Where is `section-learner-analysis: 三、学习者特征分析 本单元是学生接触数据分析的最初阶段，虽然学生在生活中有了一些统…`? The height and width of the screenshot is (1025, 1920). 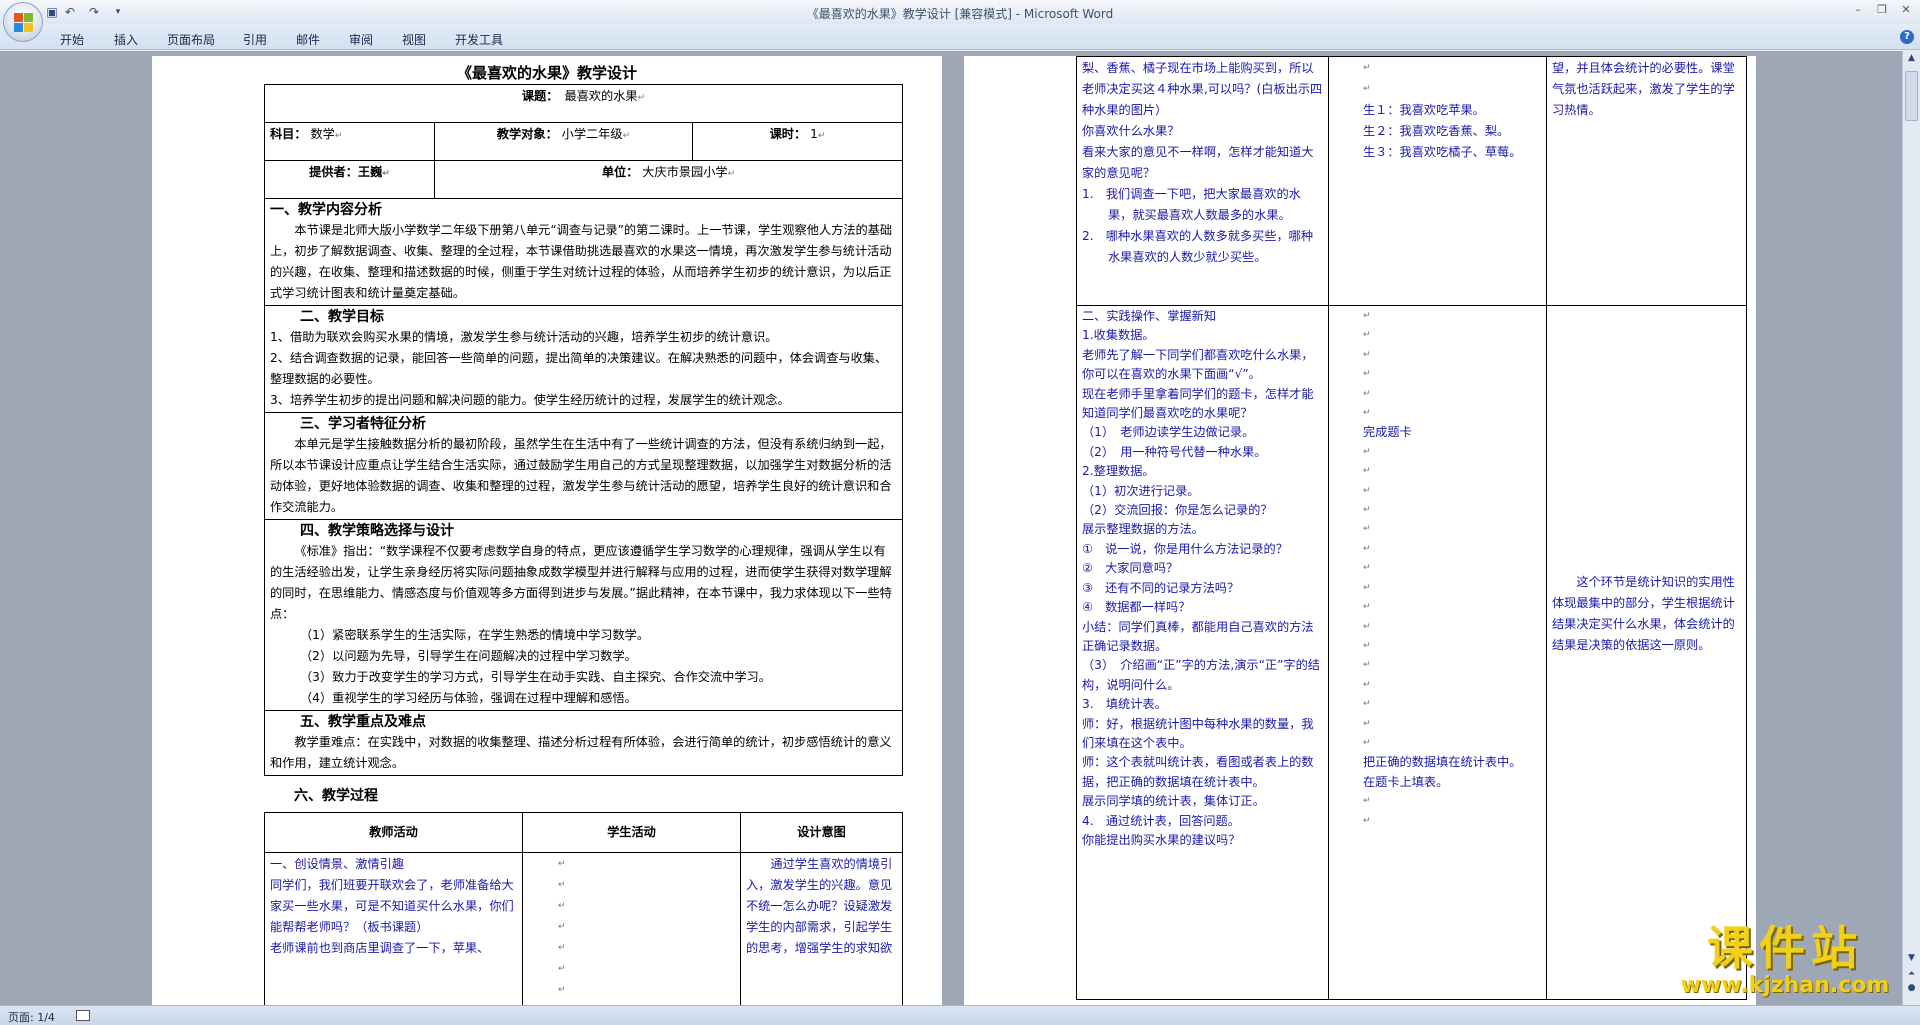 section-learner-analysis: 三、学习者特征分析 本单元是学生接触数据分析的最初阶段，虽然学生在生活中有了一些统… is located at coordinates (583, 466).